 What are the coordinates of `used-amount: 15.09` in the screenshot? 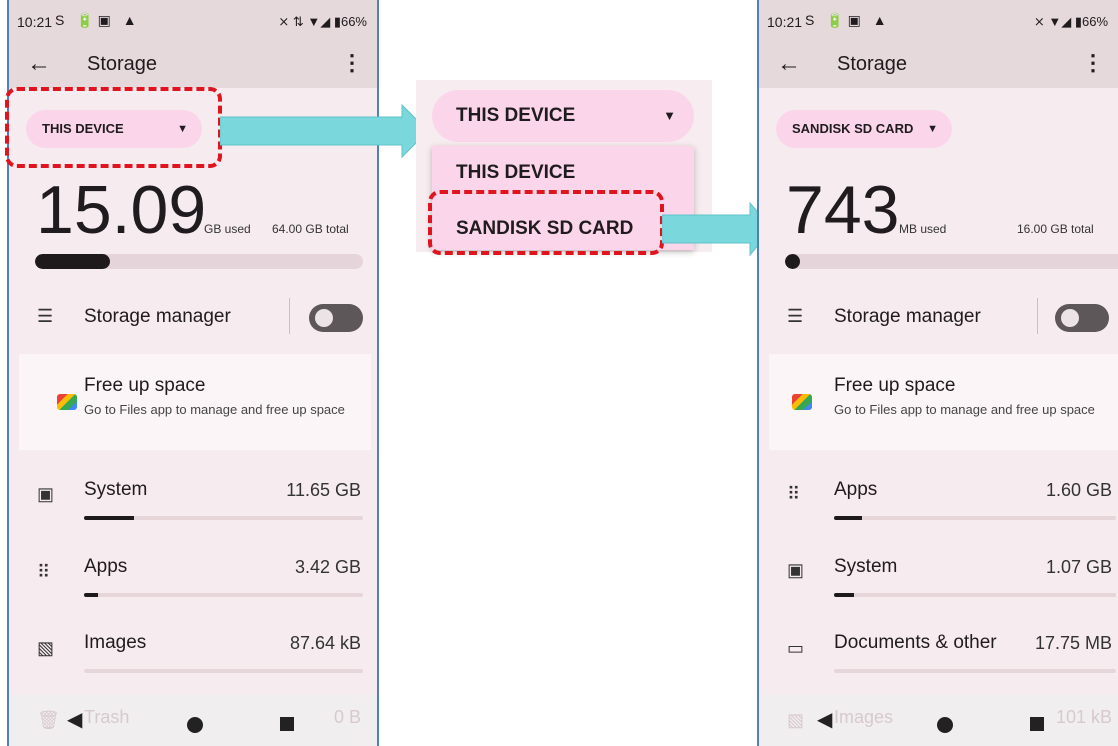 It's located at (121, 210).